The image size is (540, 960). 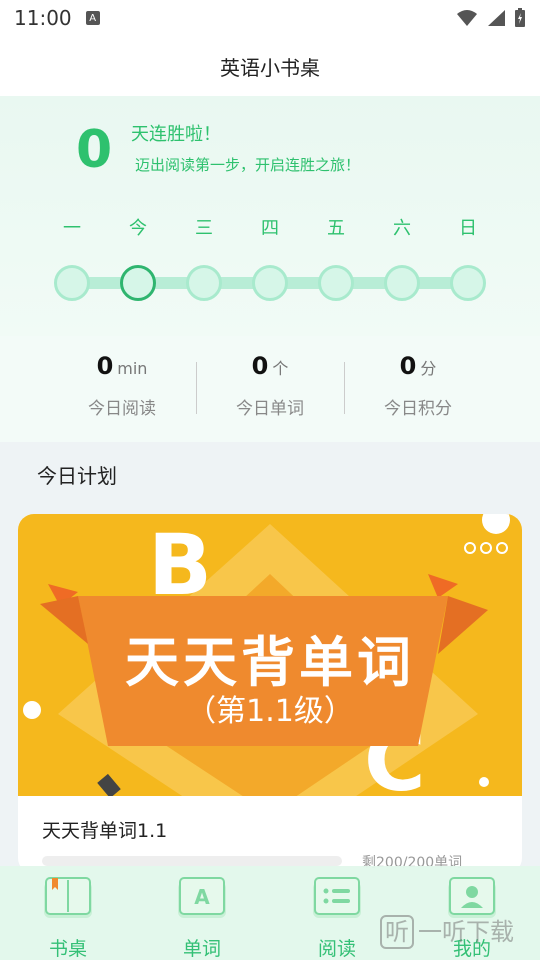 I want to click on svg-text: A, so click(x=202, y=897).